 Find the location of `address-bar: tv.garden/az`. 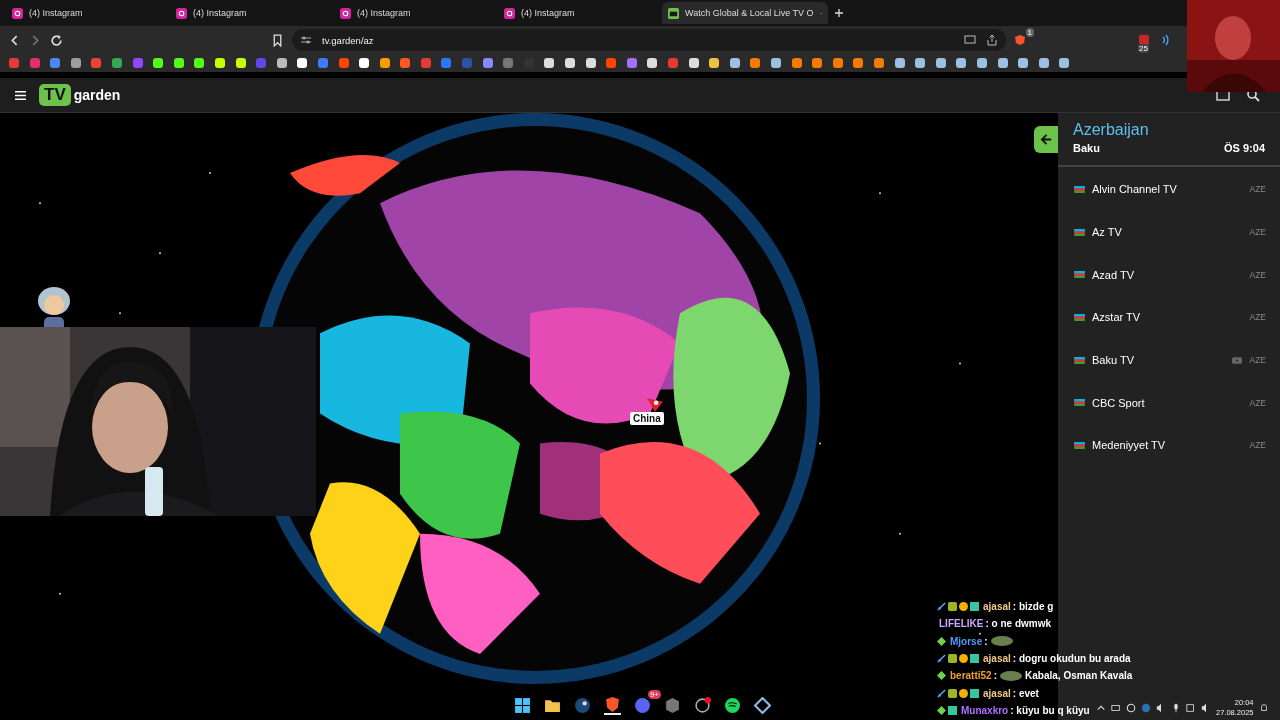

address-bar: tv.garden/az is located at coordinates (649, 40).